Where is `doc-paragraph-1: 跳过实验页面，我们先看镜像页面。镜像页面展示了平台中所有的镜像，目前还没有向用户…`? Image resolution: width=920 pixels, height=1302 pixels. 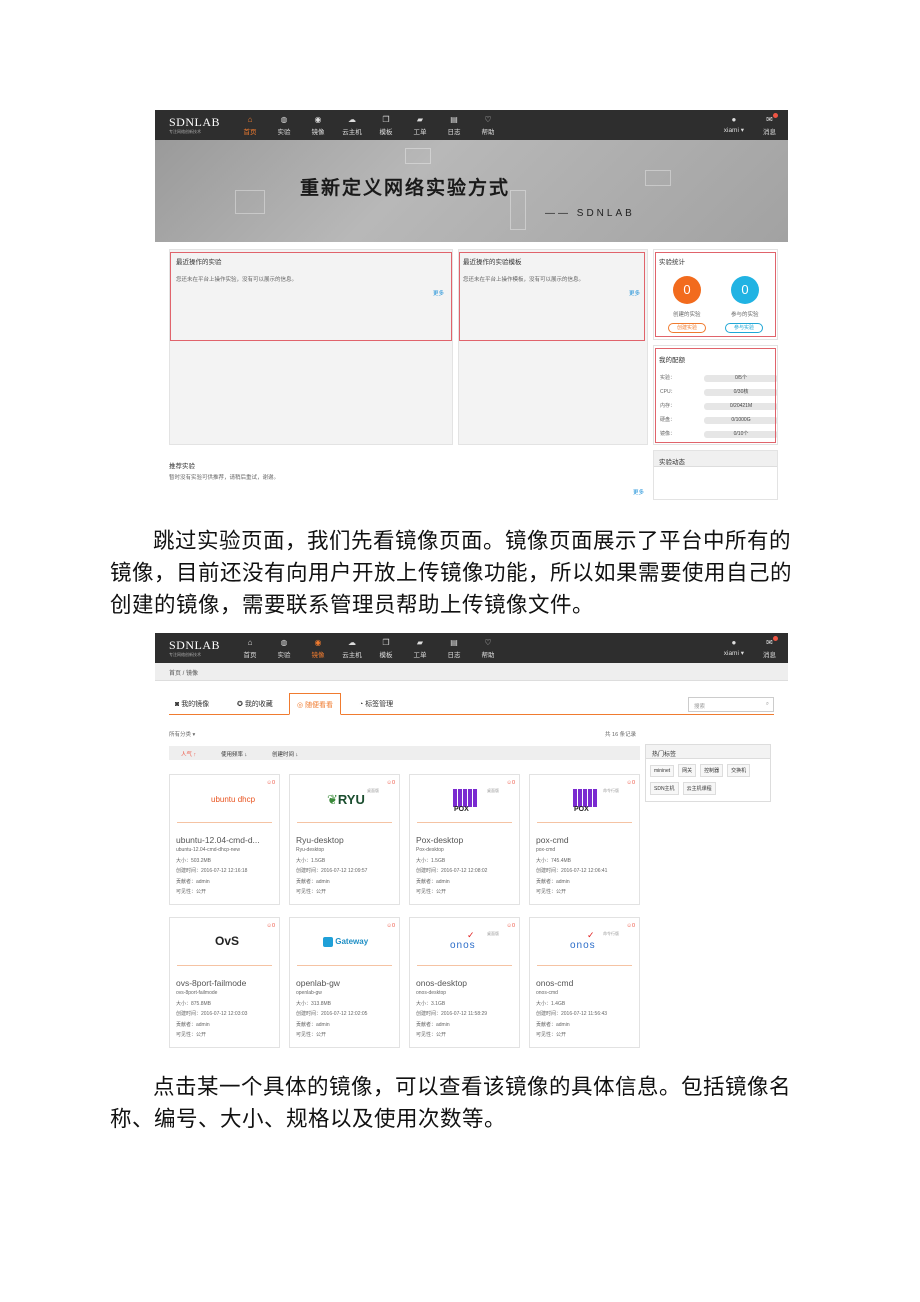 doc-paragraph-1: 跳过实验页面，我们先看镜像页面。镜像页面展示了平台中所有的镜像，目前还没有向用户… is located at coordinates (451, 573).